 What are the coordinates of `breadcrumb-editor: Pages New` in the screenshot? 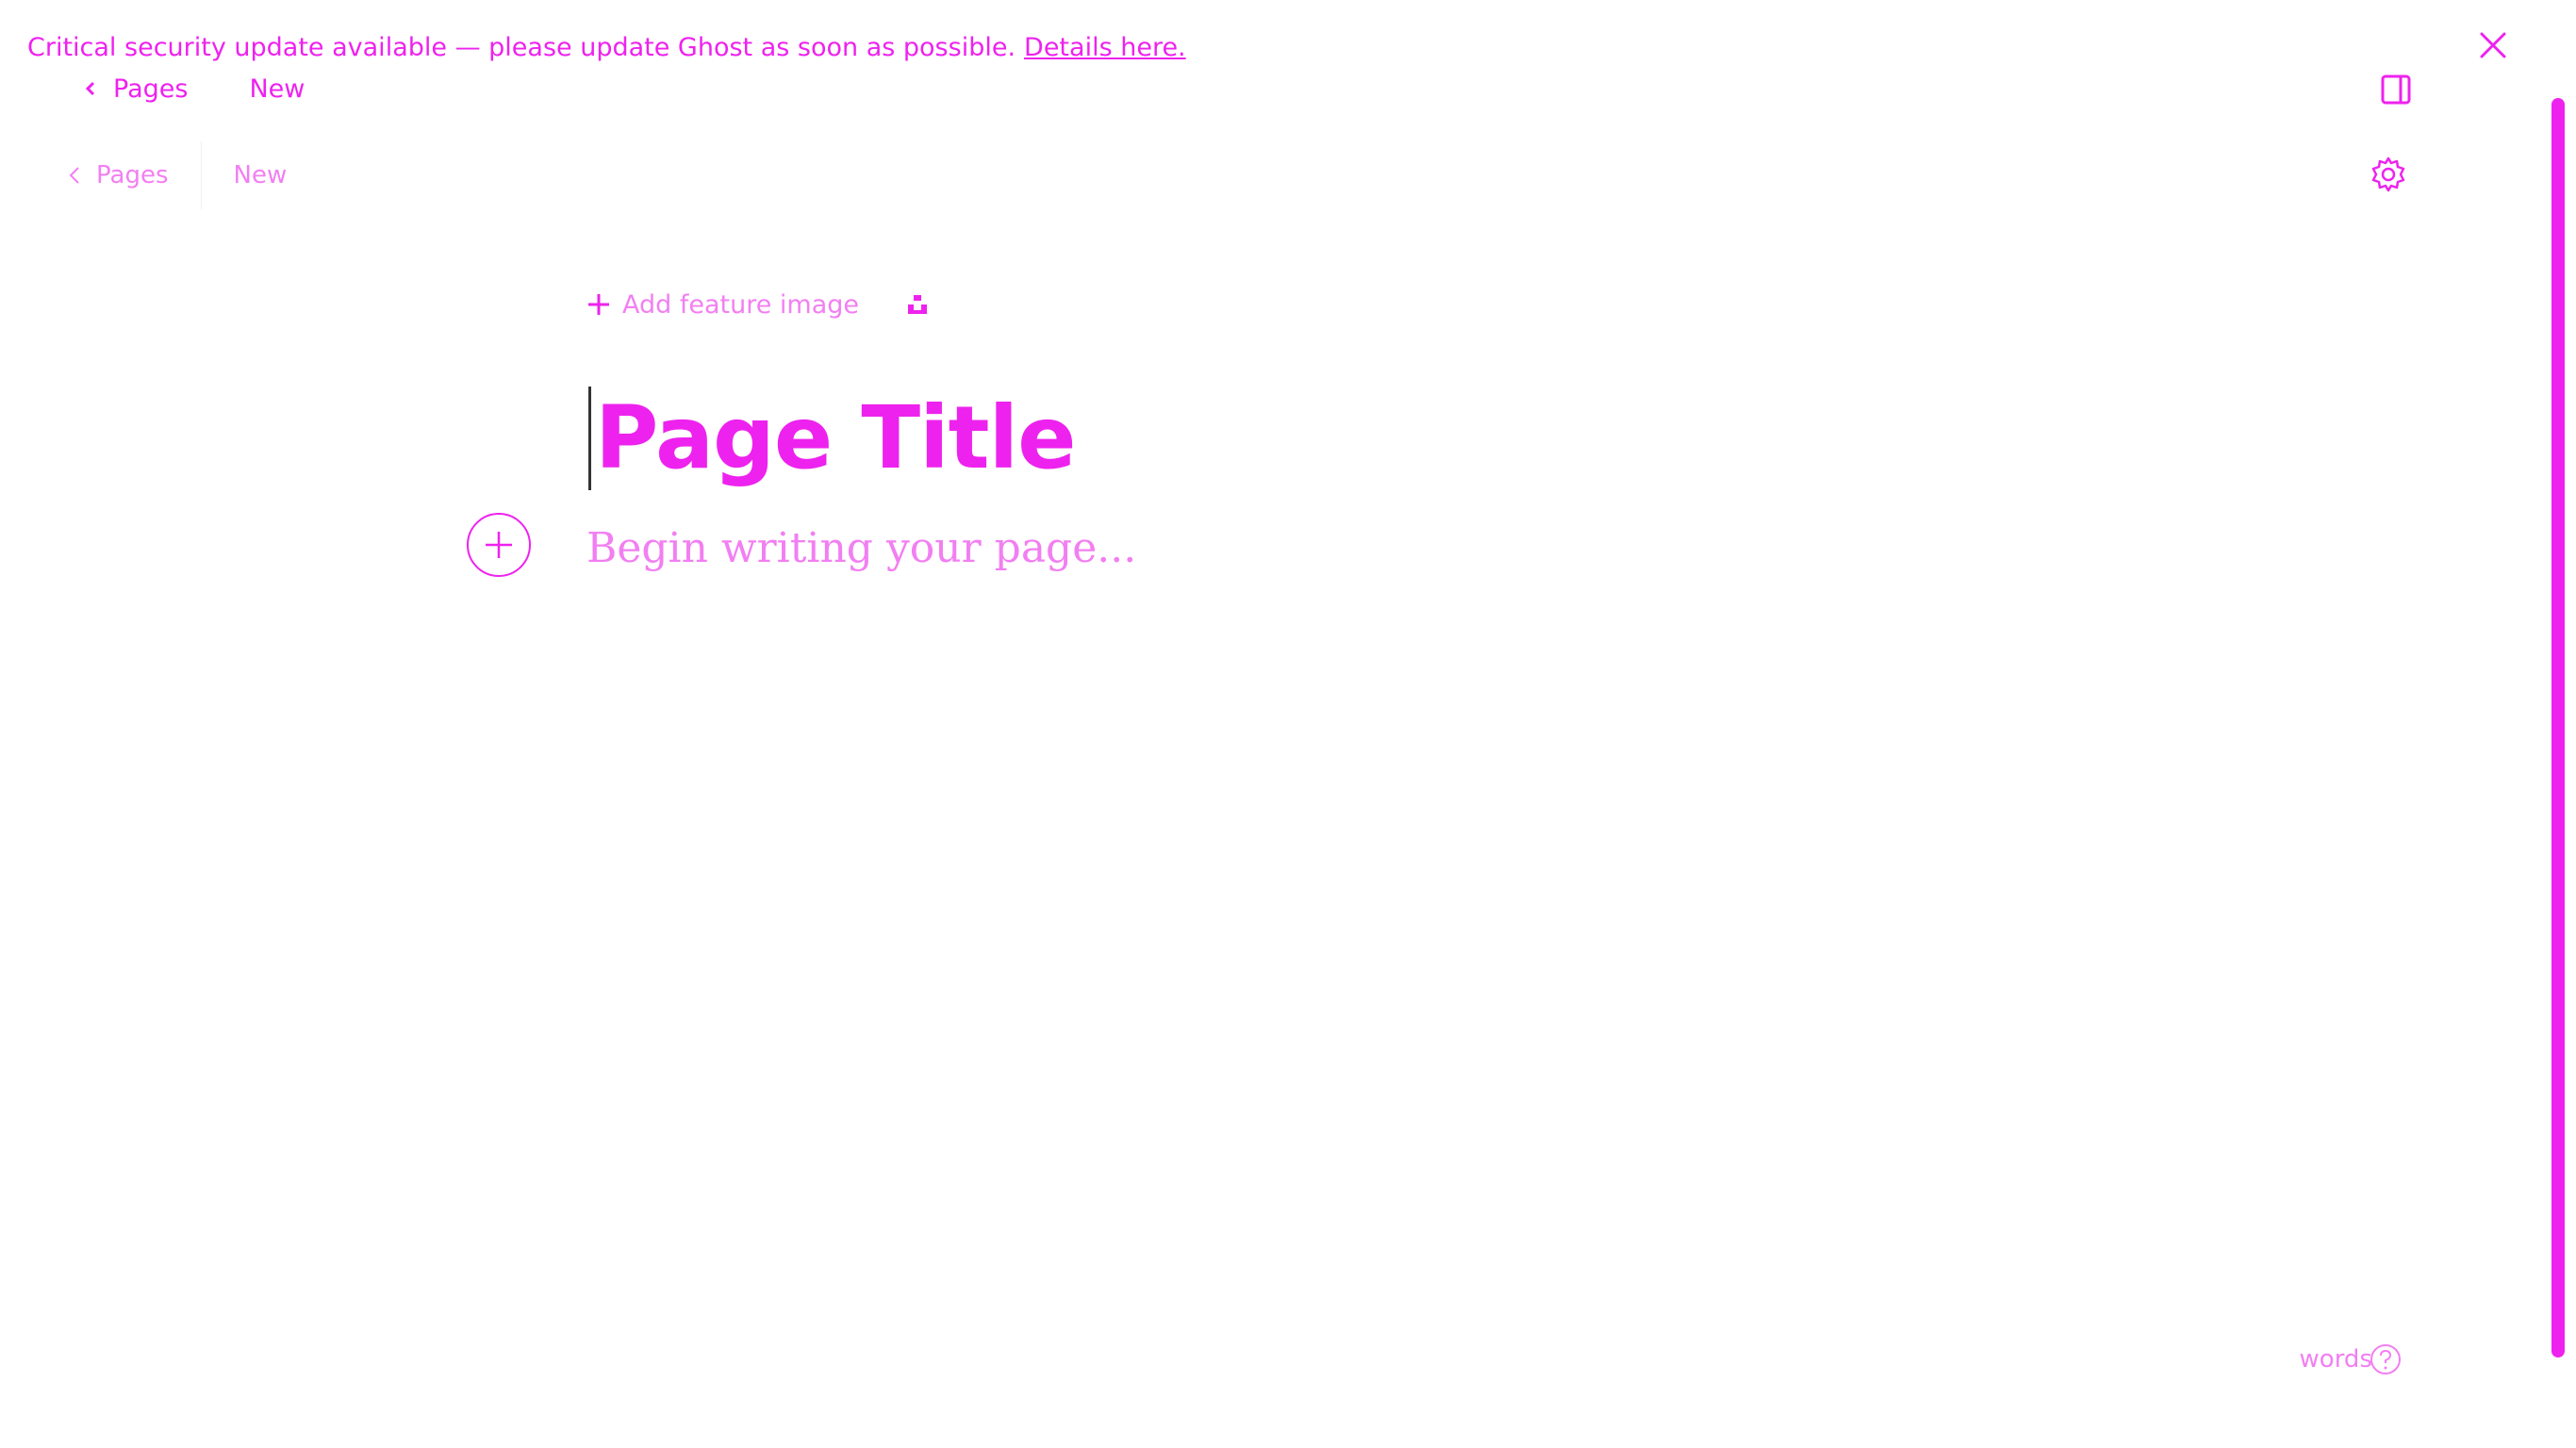 It's located at (175, 175).